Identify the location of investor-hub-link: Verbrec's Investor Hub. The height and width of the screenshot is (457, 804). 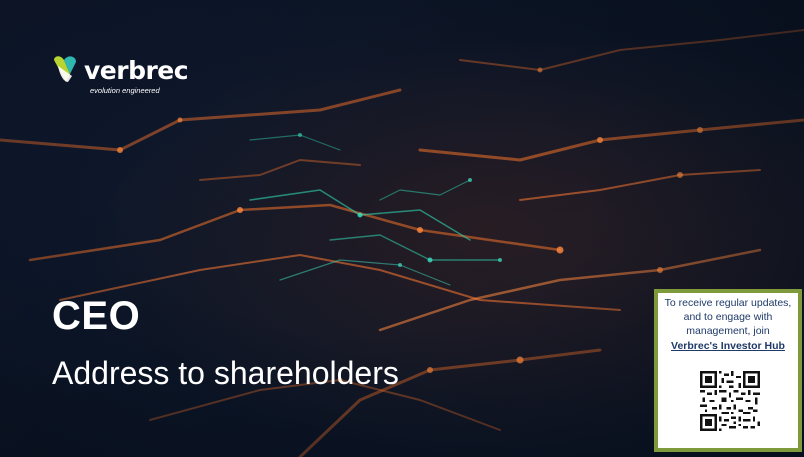
(728, 346).